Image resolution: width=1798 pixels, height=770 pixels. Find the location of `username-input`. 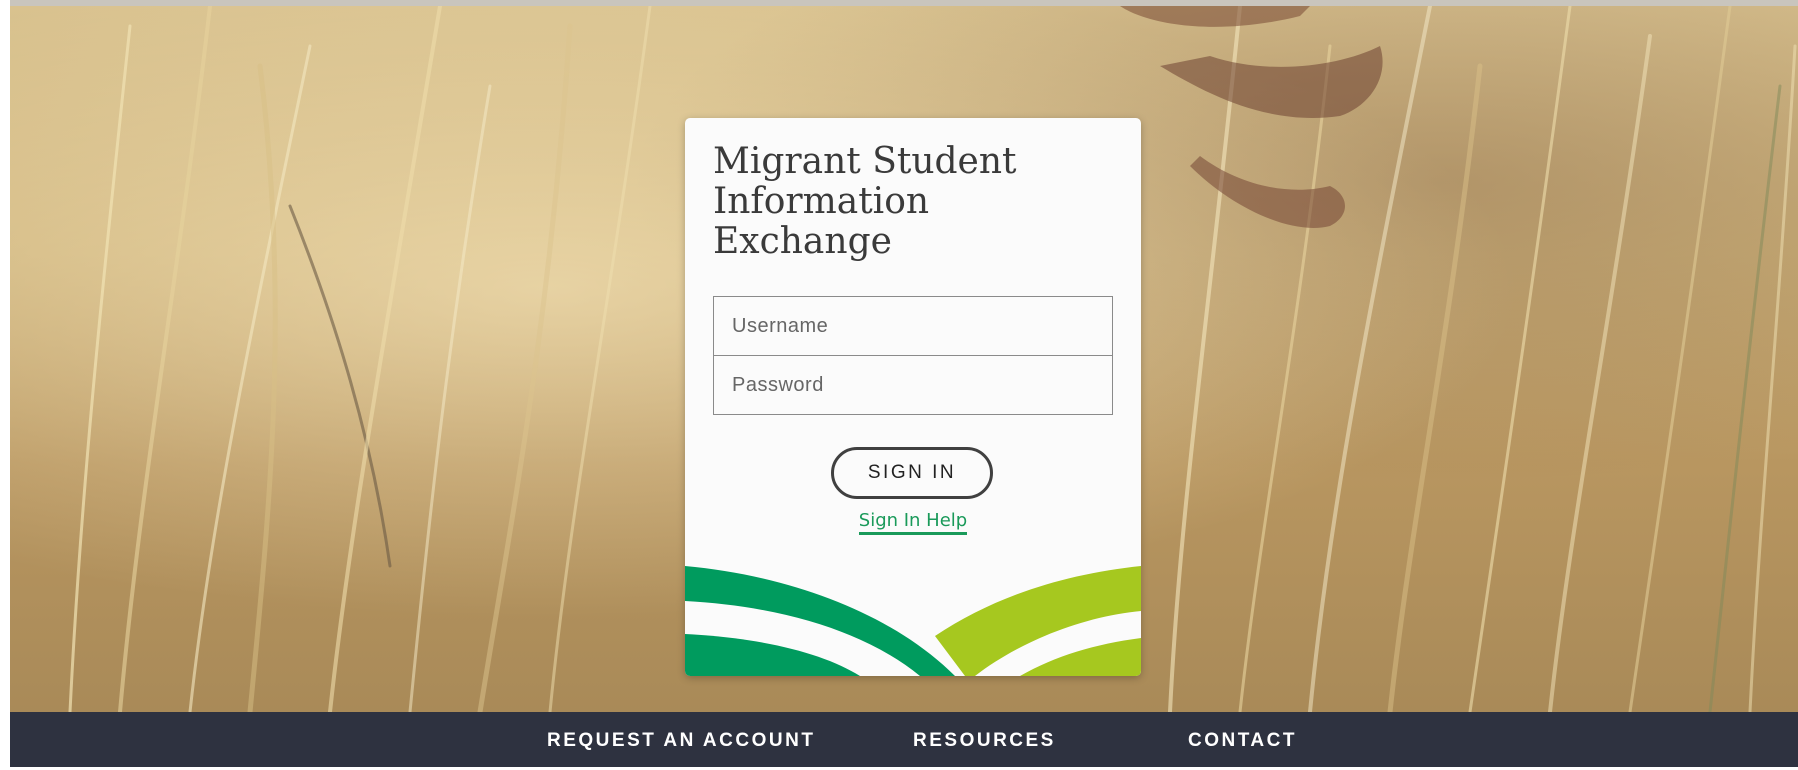

username-input is located at coordinates (913, 326).